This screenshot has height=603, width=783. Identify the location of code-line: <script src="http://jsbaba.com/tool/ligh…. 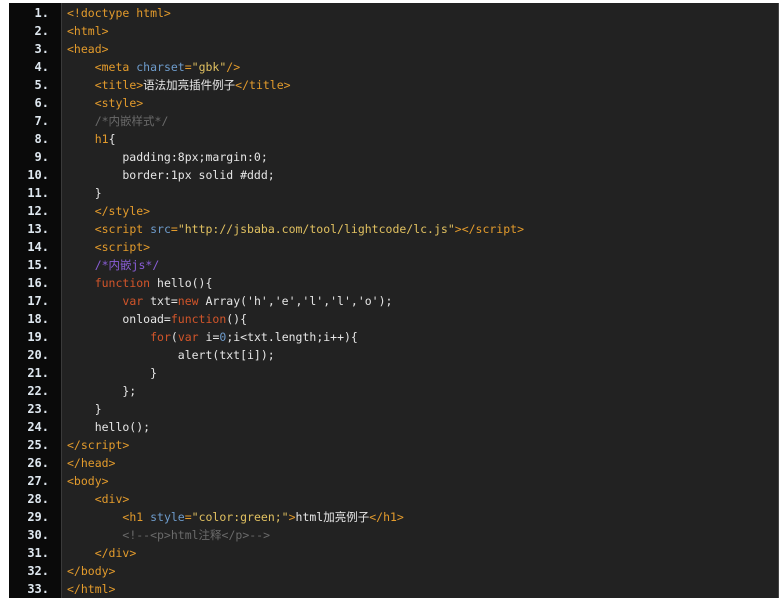
(295, 229).